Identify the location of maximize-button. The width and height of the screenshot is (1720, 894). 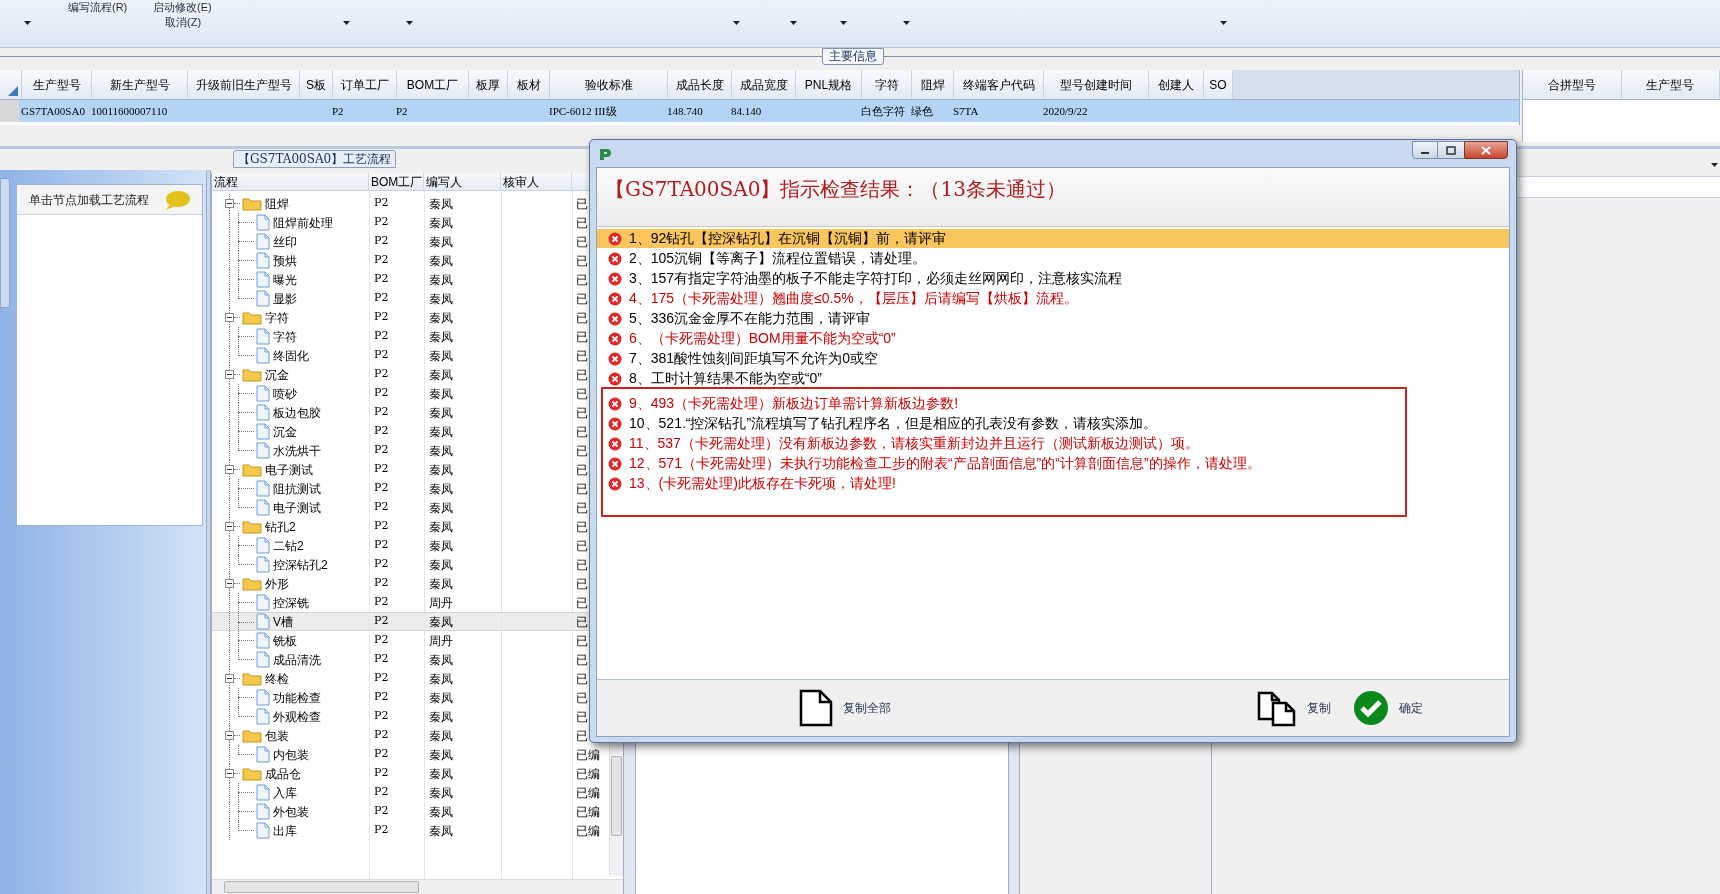
(1451, 150).